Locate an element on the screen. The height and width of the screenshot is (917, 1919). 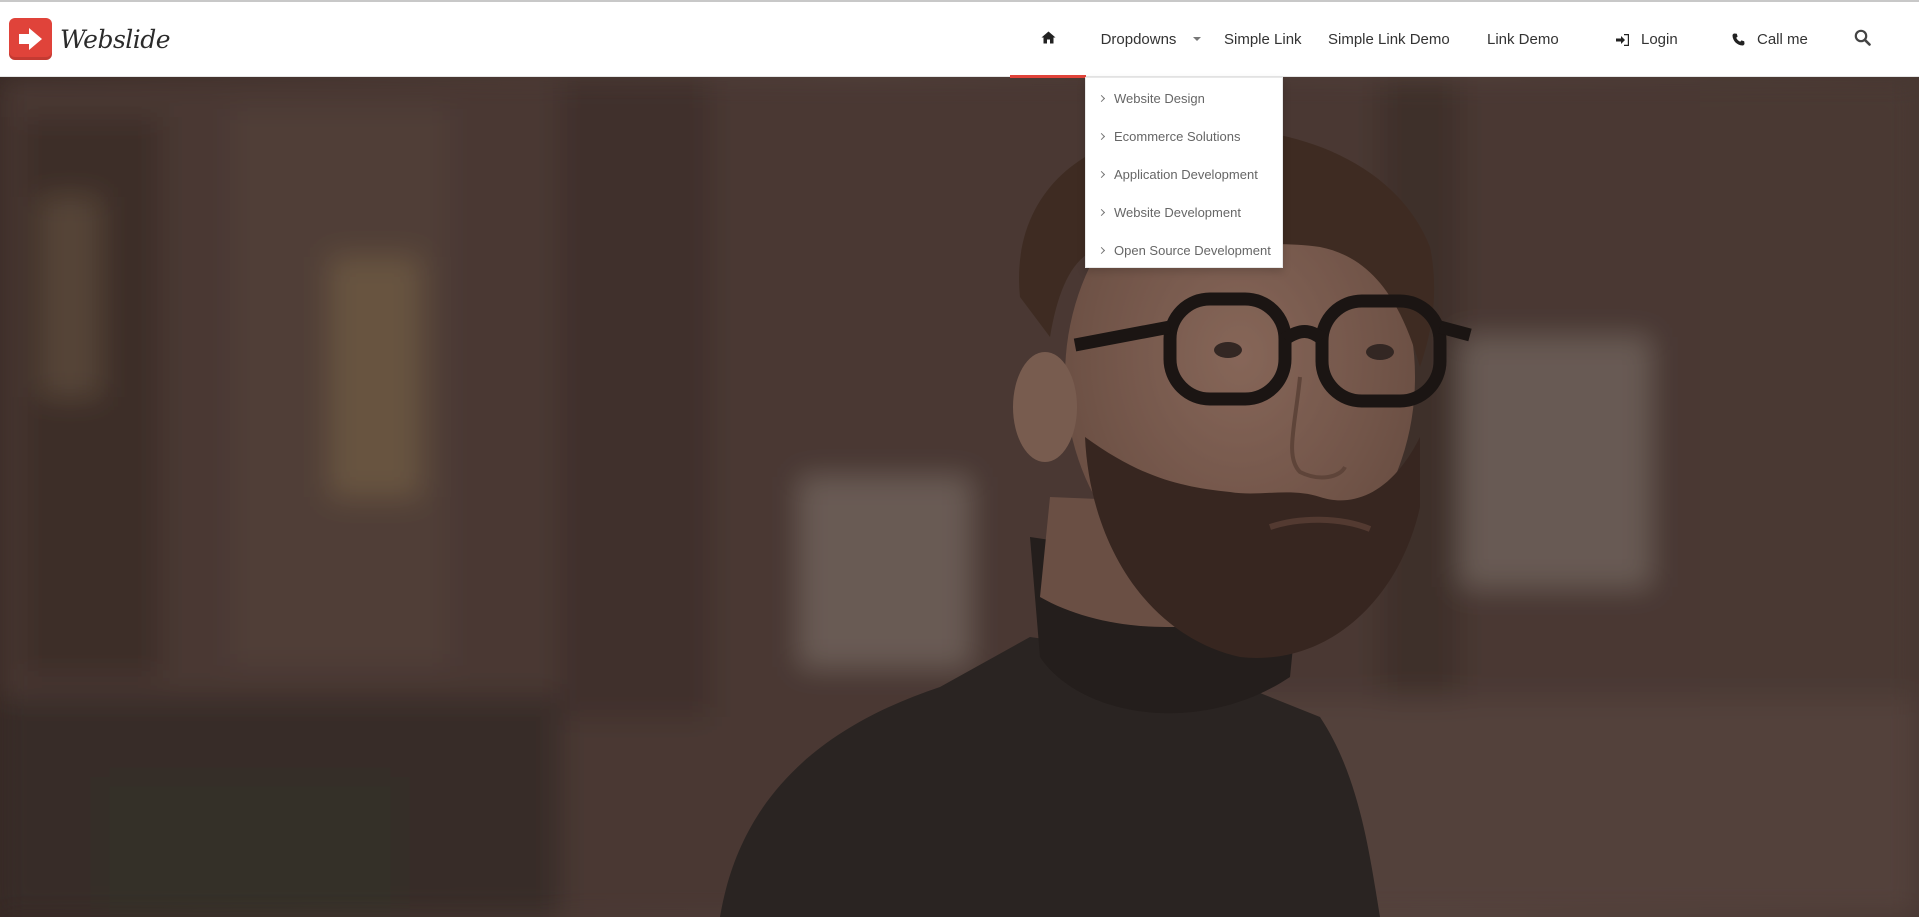
nav-call-me-label: Call me is located at coordinates (1782, 39).